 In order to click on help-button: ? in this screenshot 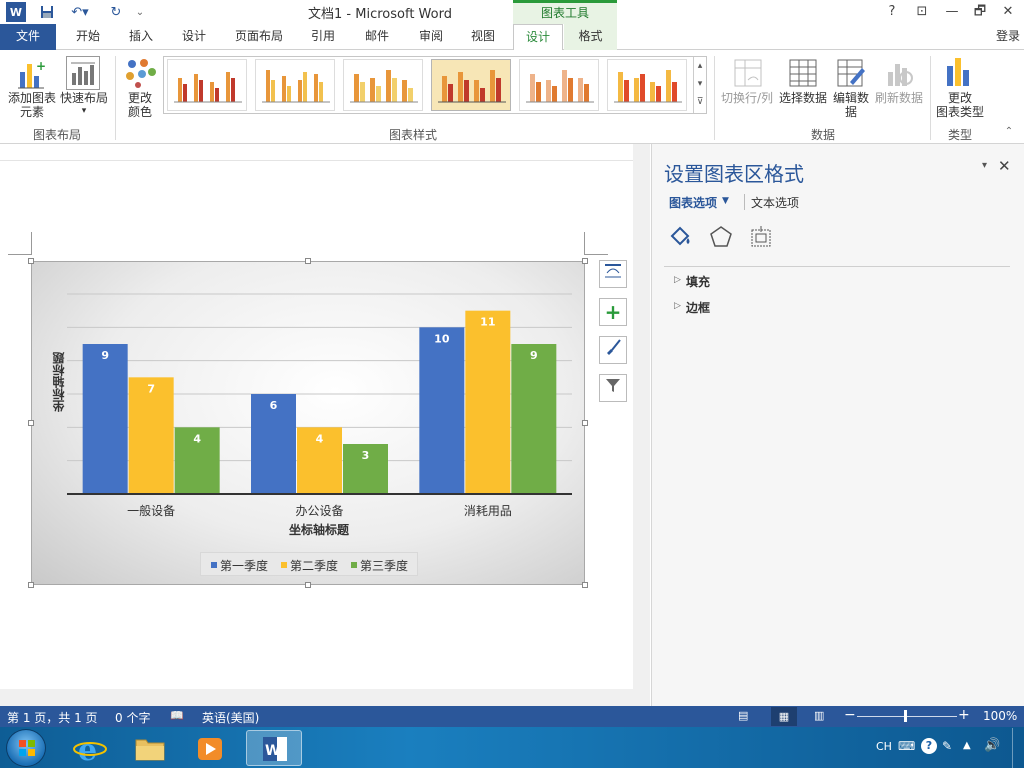, I will do `click(892, 12)`.